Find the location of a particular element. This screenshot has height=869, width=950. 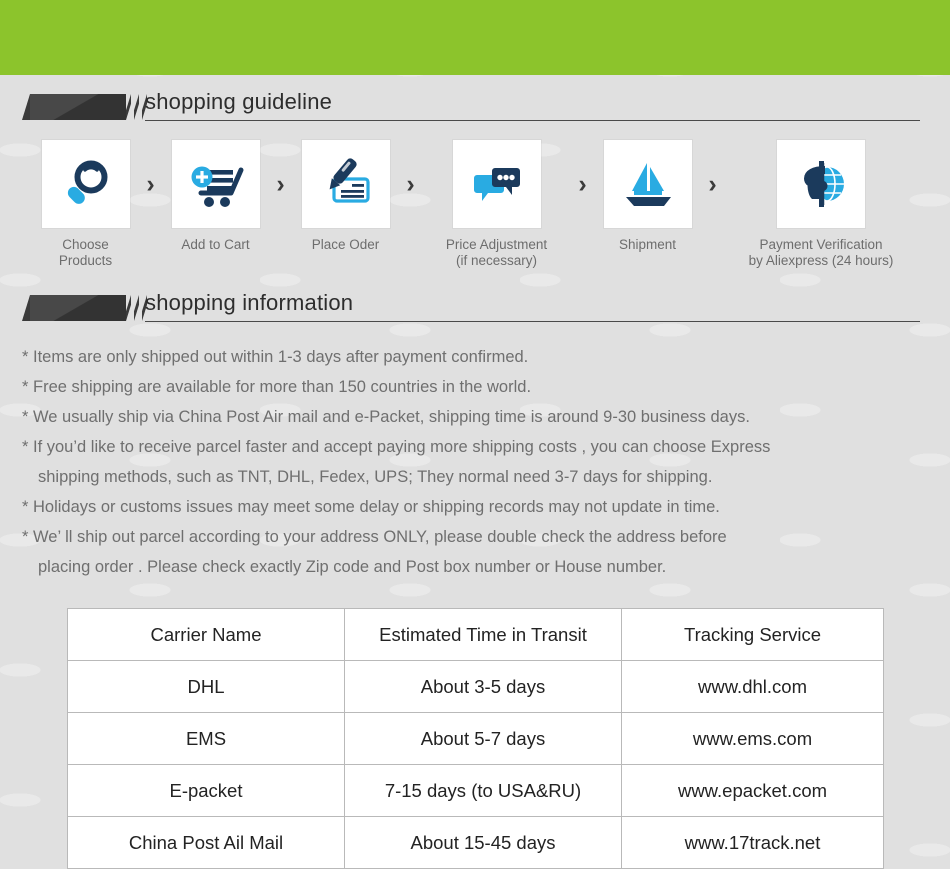

table-row: EMS About 5-7 days www.ems.com is located at coordinates (475, 738).